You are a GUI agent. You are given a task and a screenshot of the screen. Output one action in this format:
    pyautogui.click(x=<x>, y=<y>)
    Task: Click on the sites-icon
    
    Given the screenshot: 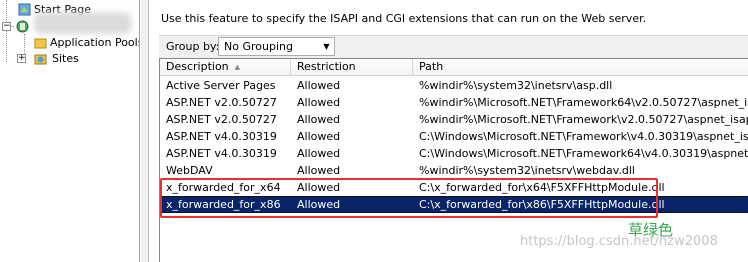 What is the action you would take?
    pyautogui.click(x=40, y=59)
    